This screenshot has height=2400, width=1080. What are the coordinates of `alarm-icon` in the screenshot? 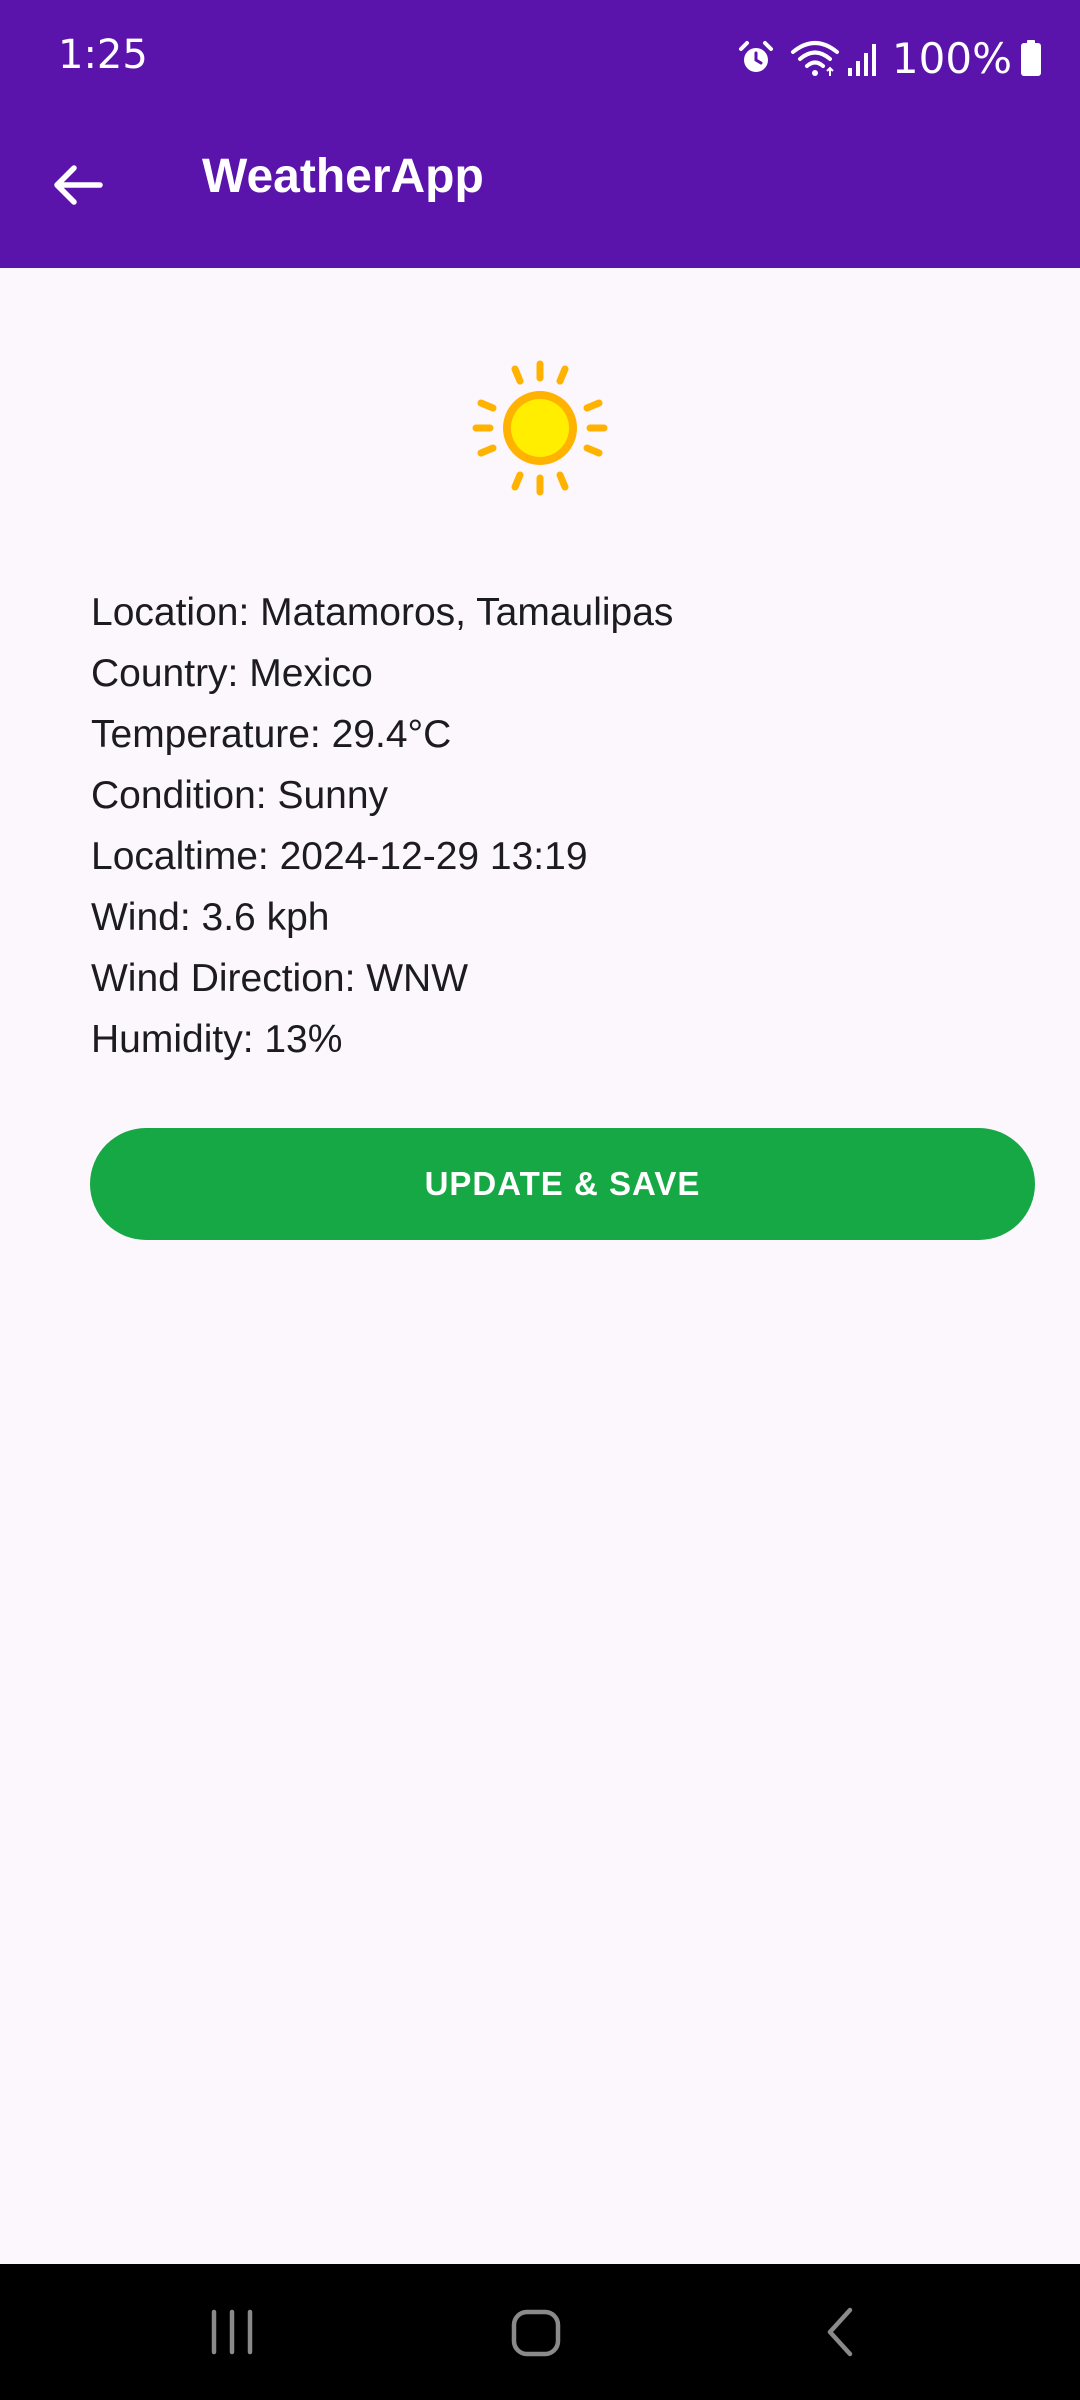 It's located at (756, 58).